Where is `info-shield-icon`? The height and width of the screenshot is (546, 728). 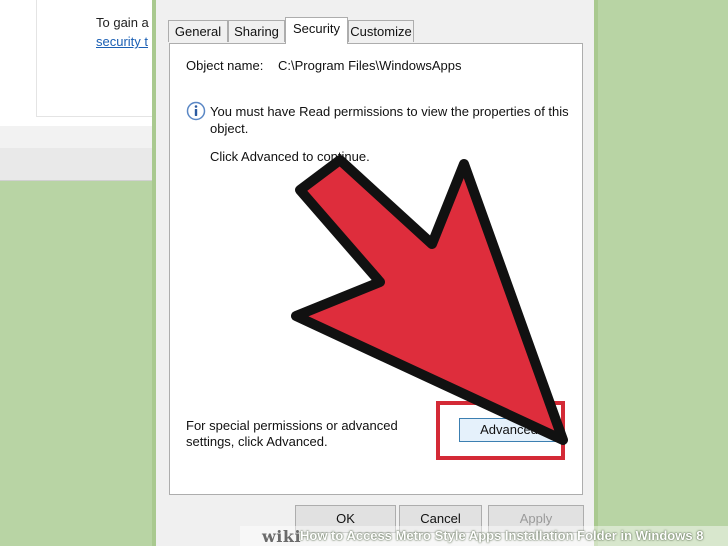 info-shield-icon is located at coordinates (196, 111).